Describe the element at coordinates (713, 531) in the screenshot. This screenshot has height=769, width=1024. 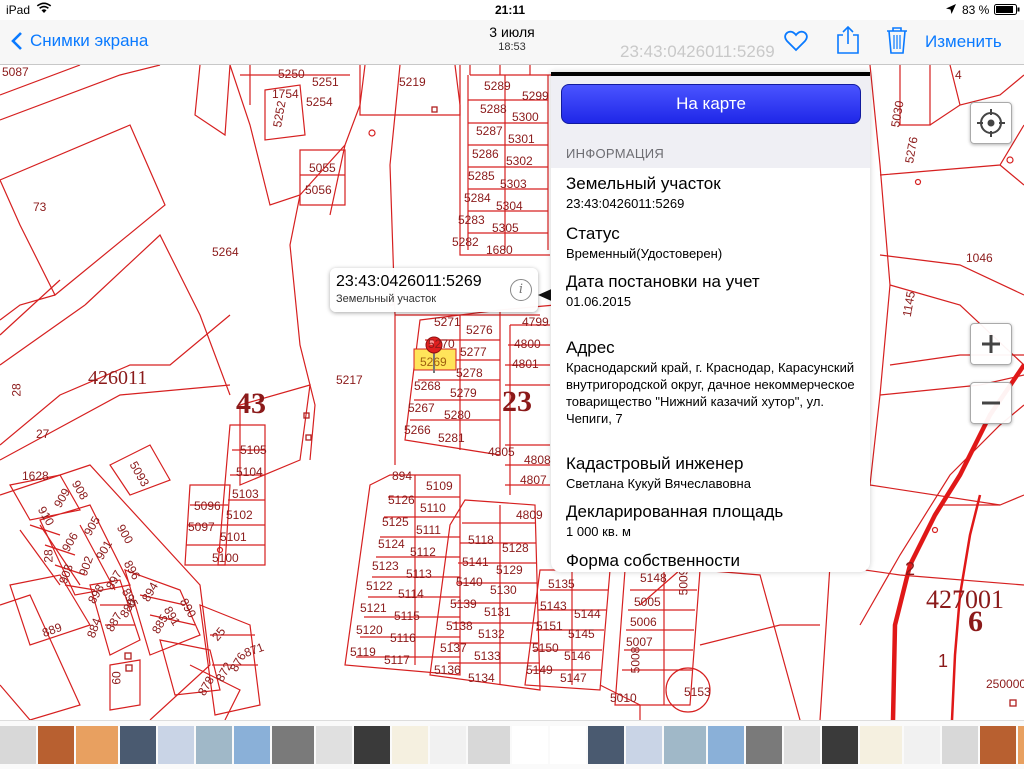
I see `field-value: 1 000 кв. м` at that location.